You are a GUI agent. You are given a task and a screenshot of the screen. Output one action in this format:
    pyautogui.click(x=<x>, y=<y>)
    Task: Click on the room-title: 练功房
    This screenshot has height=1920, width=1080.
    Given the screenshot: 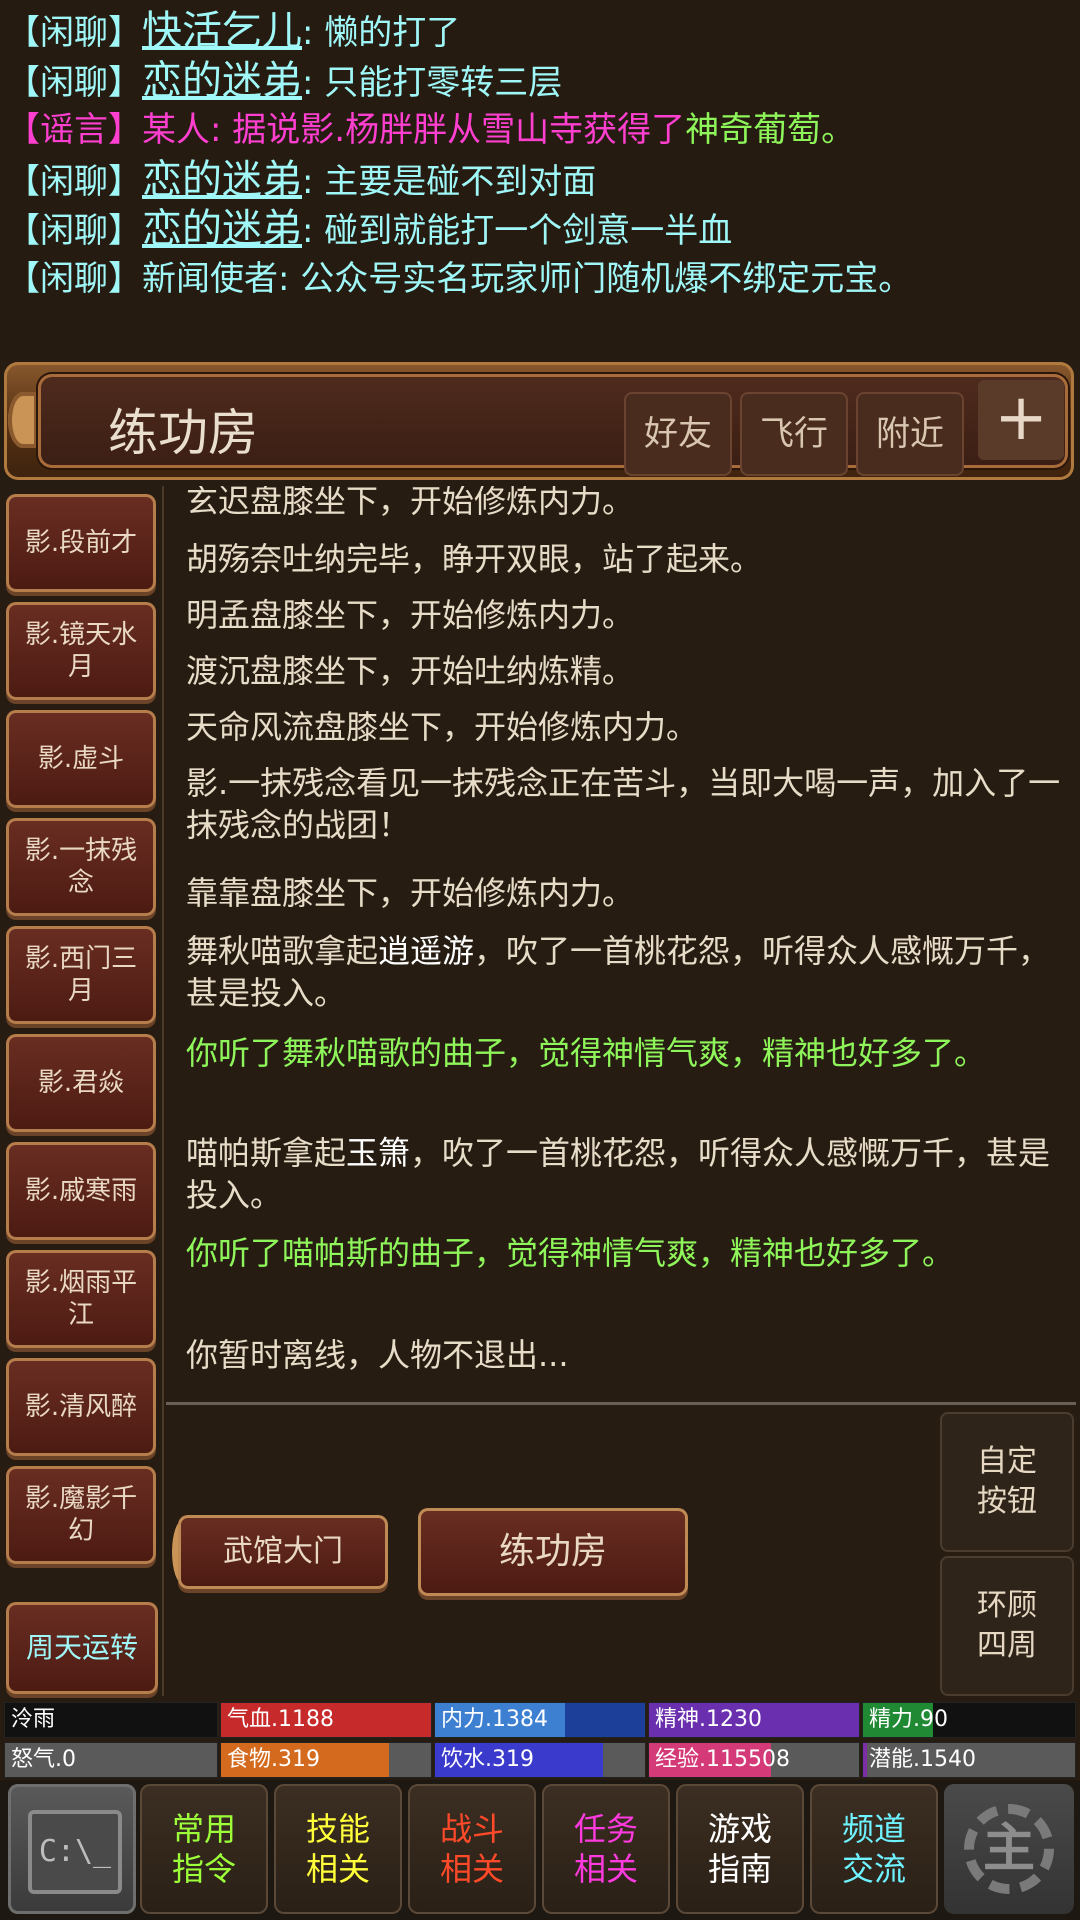 What is the action you would take?
    pyautogui.click(x=183, y=433)
    